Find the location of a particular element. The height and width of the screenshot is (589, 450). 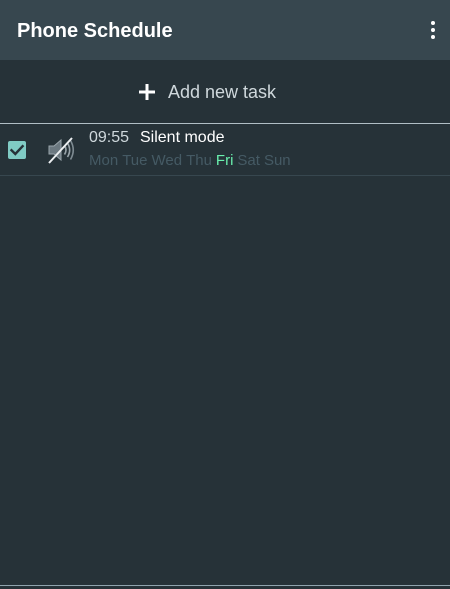

day-wed: Wed is located at coordinates (167, 160).